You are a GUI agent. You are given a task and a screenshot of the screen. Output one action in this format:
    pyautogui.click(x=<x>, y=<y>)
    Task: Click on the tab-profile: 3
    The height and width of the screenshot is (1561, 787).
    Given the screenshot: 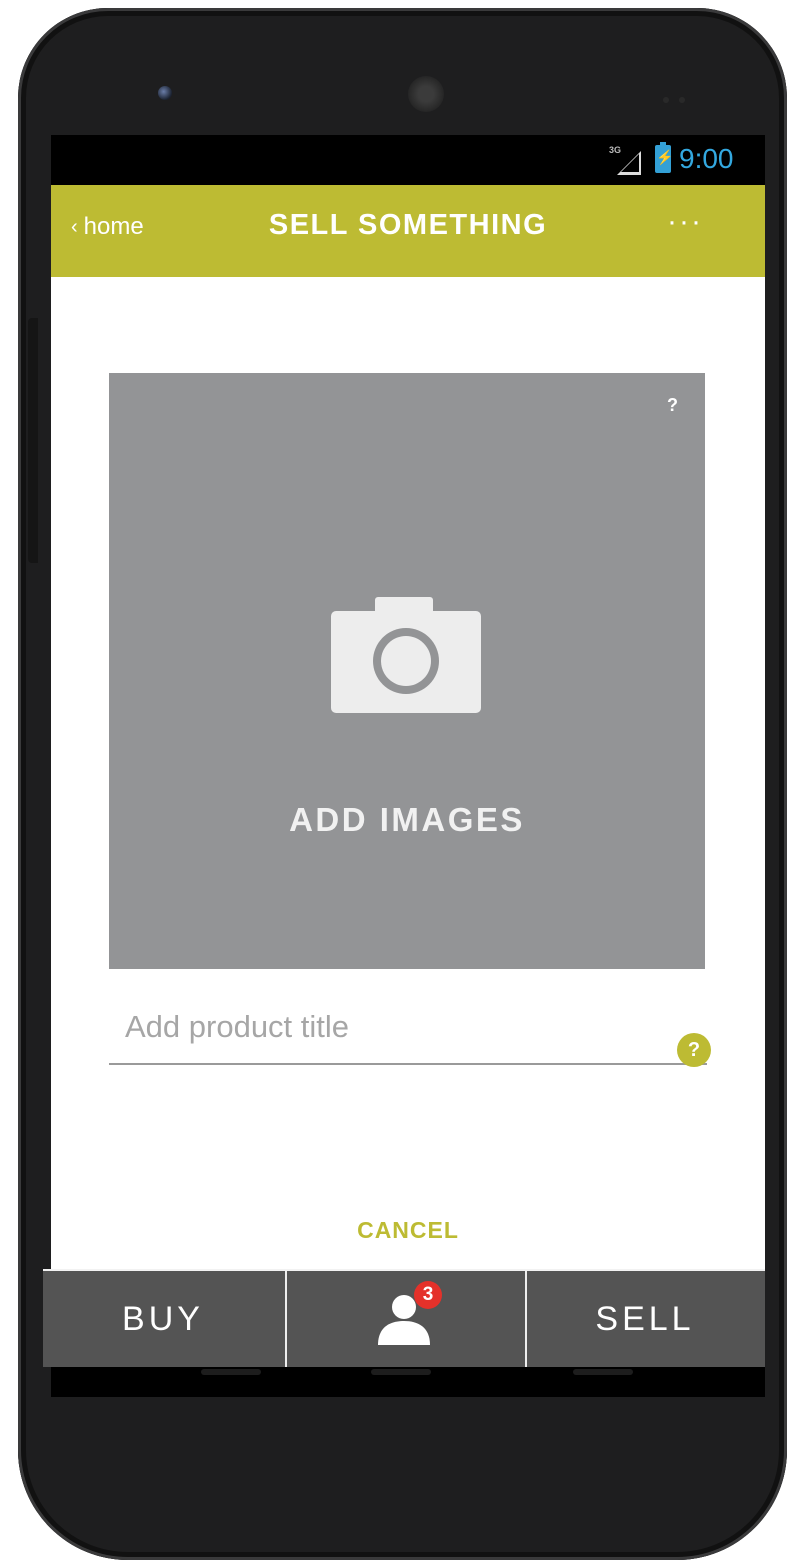 What is the action you would take?
    pyautogui.click(x=406, y=1319)
    